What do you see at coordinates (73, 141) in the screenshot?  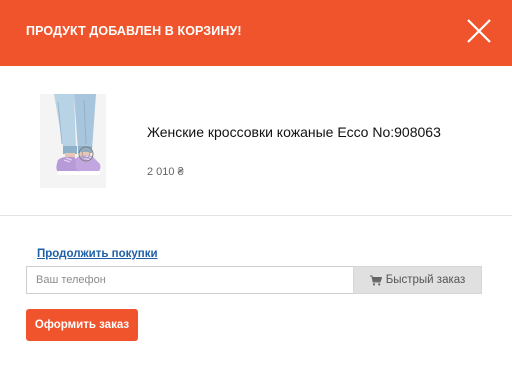 I see `product-image` at bounding box center [73, 141].